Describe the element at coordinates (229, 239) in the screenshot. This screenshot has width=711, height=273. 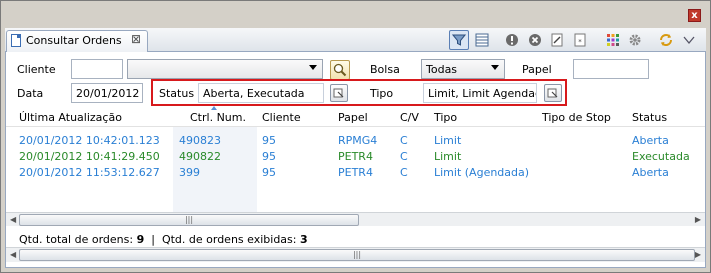
I see `shown-orders-label: Qtd. de ordens exibidas:` at that location.